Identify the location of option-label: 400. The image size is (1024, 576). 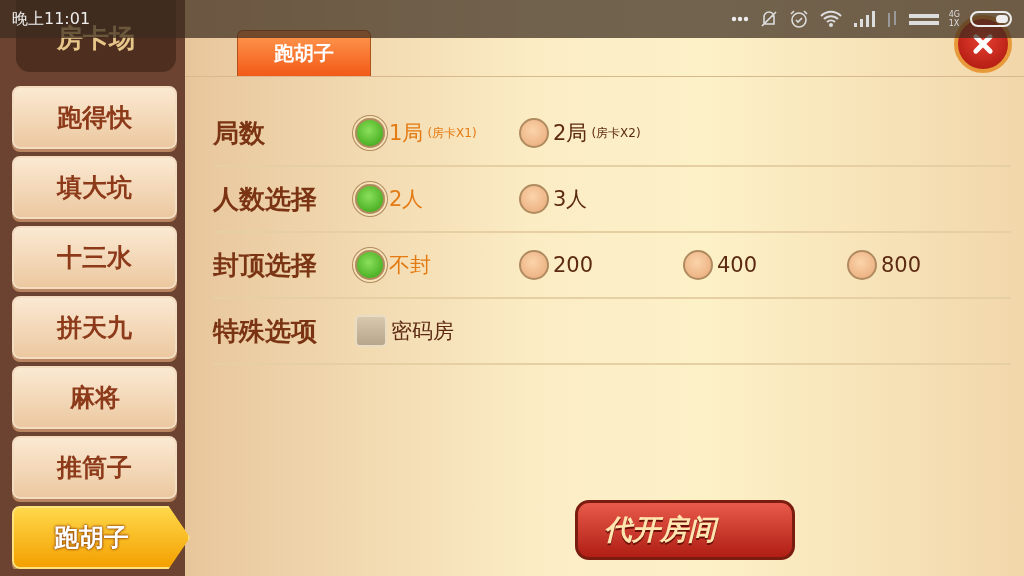
(737, 265).